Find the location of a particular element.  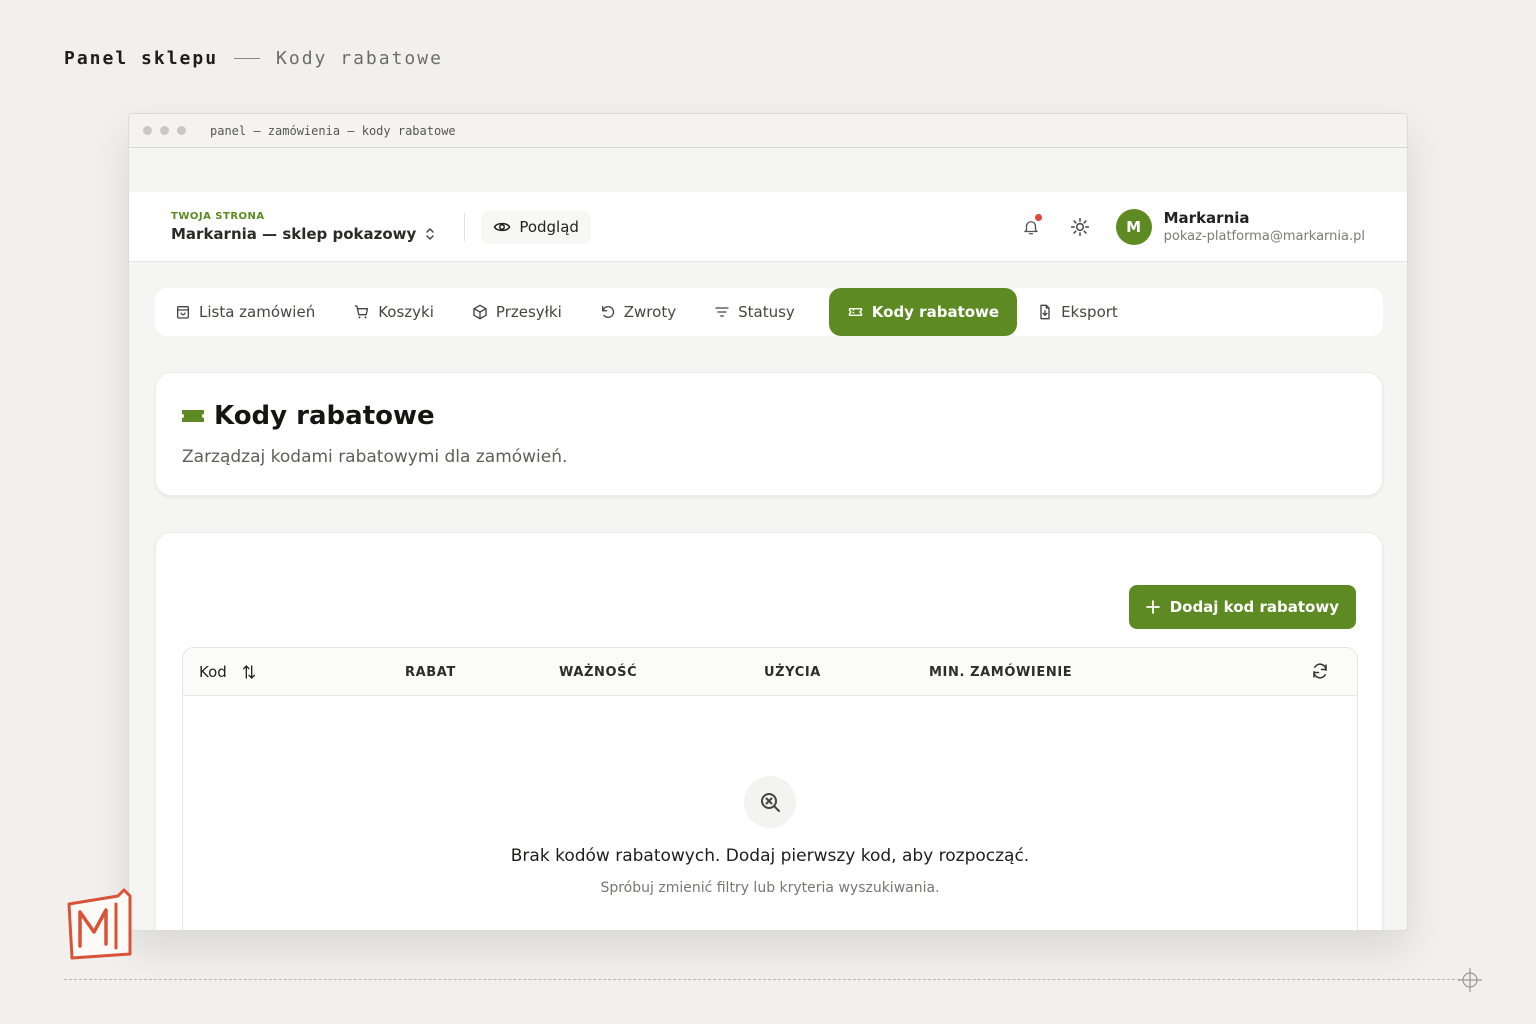

tab-statusy: Statusy is located at coordinates (763, 312).